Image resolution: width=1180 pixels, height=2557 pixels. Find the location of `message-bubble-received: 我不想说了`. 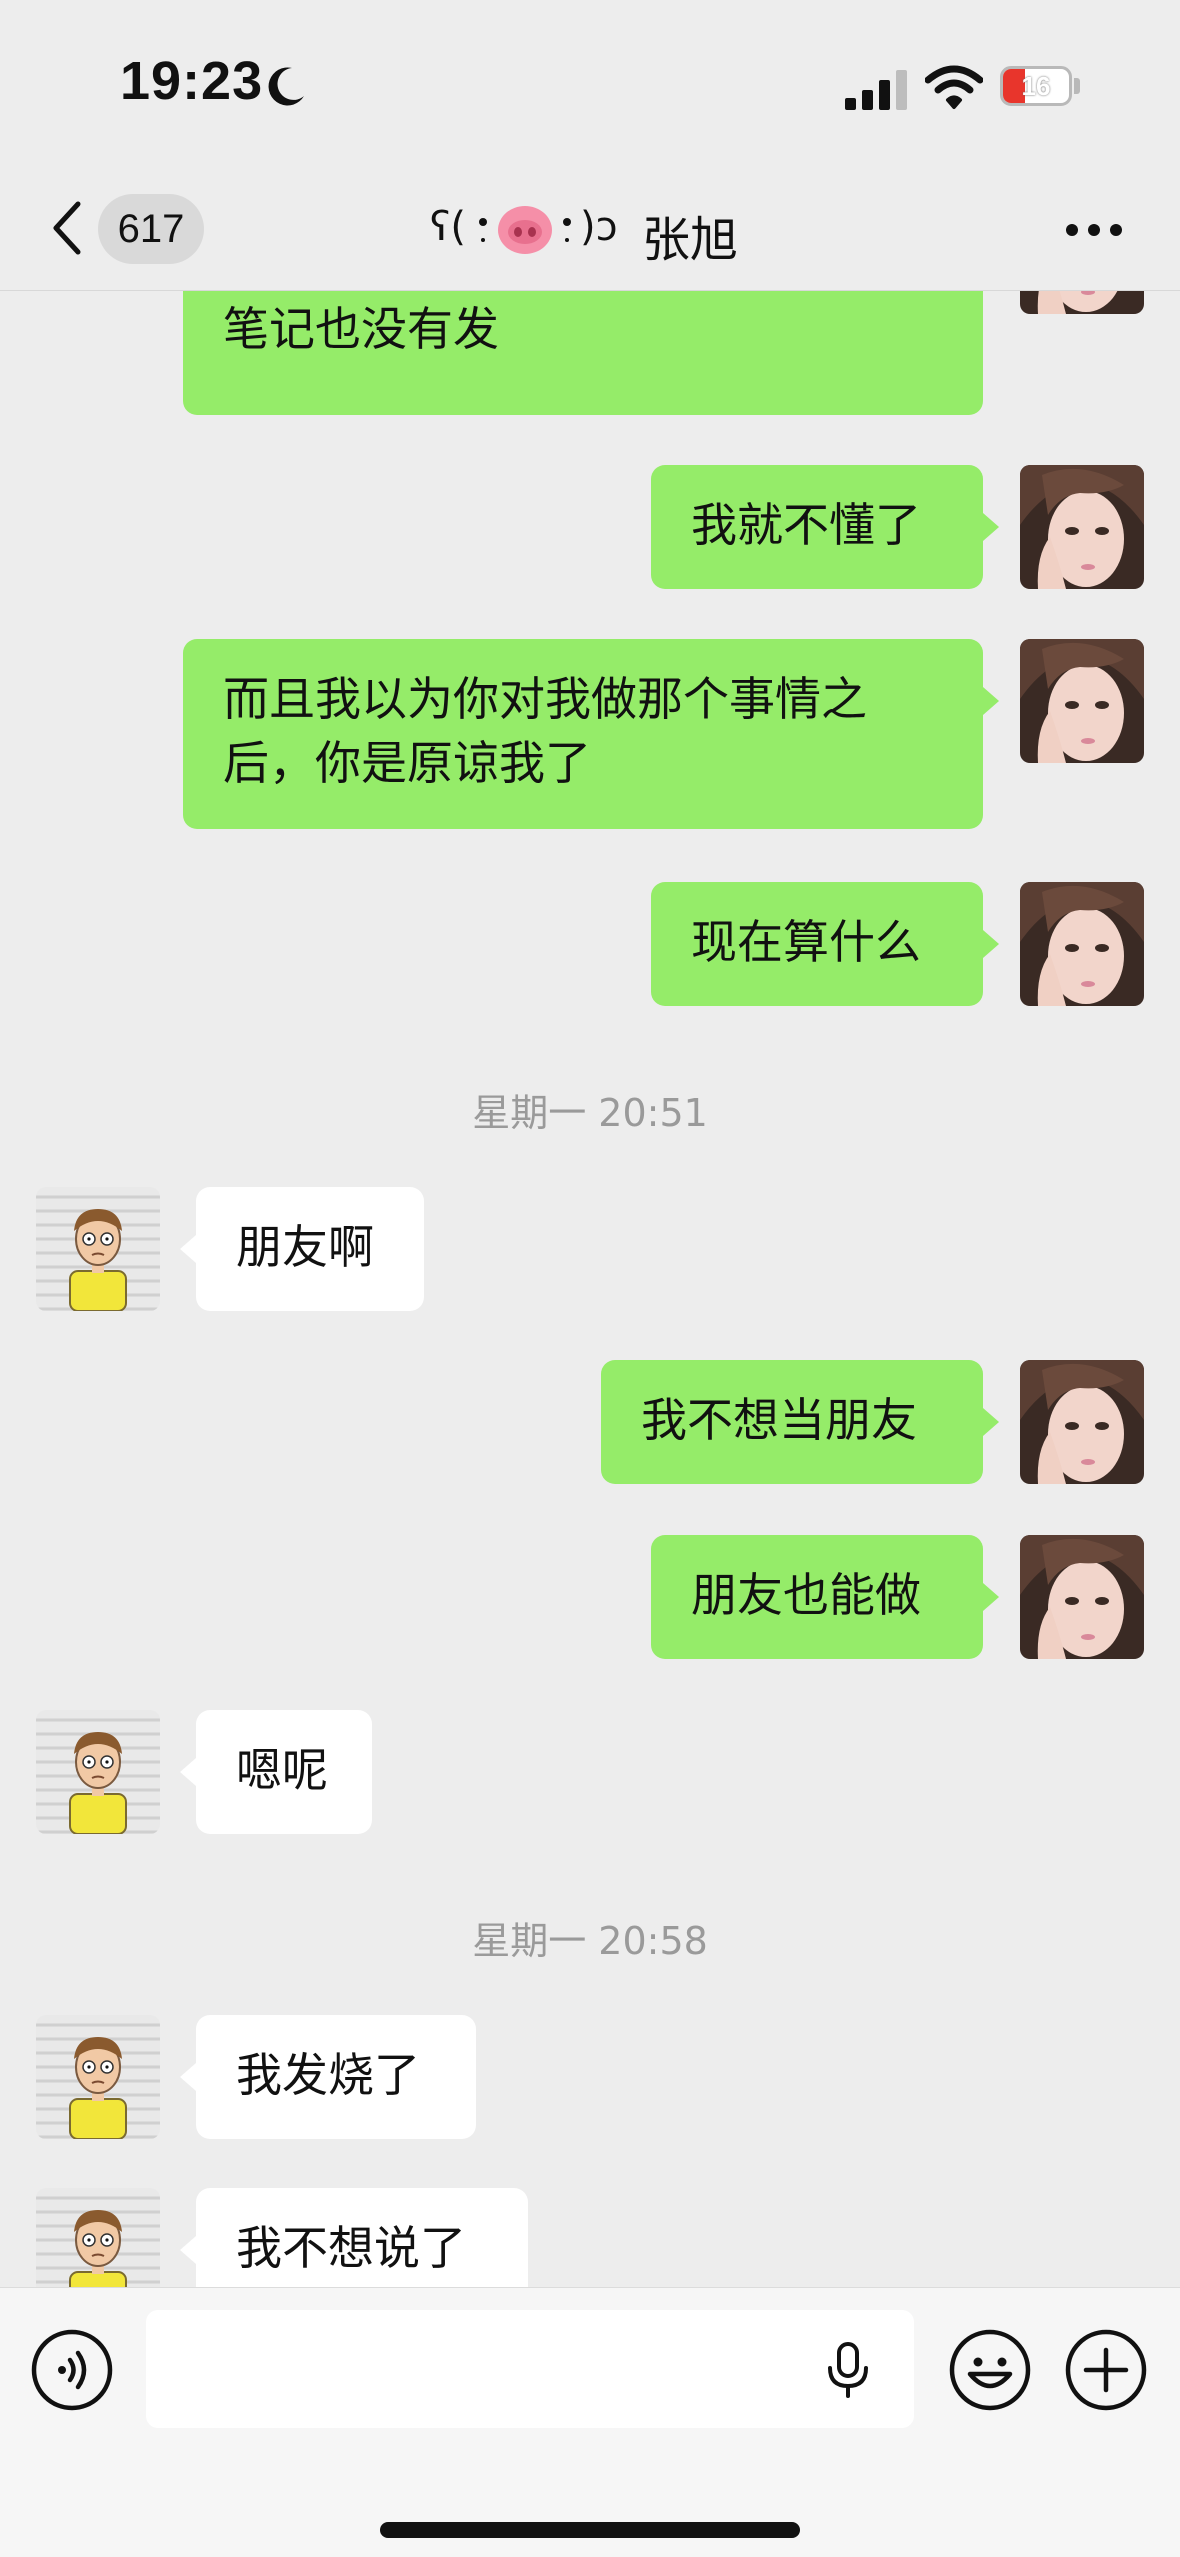

message-bubble-received: 我不想说了 is located at coordinates (362, 2237).